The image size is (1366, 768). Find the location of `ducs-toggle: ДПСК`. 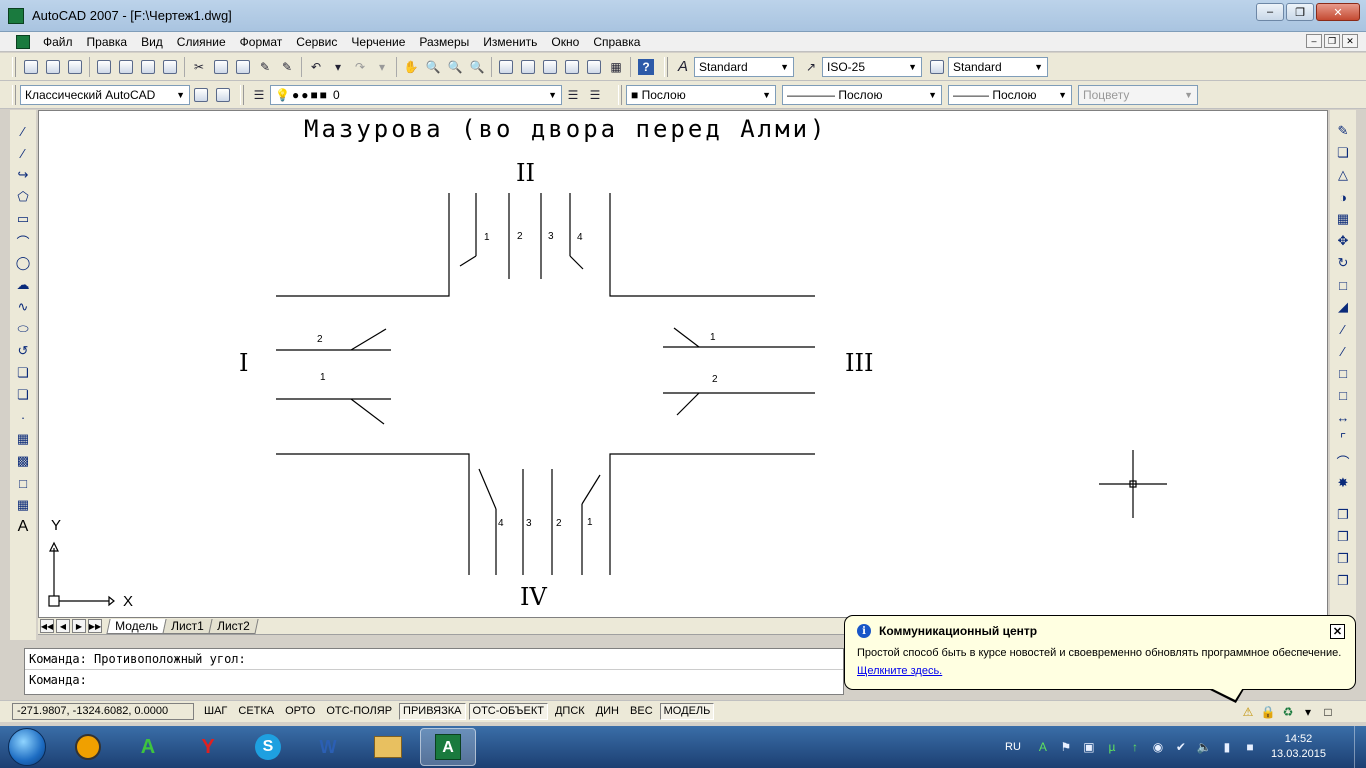

ducs-toggle: ДПСК is located at coordinates (570, 711).